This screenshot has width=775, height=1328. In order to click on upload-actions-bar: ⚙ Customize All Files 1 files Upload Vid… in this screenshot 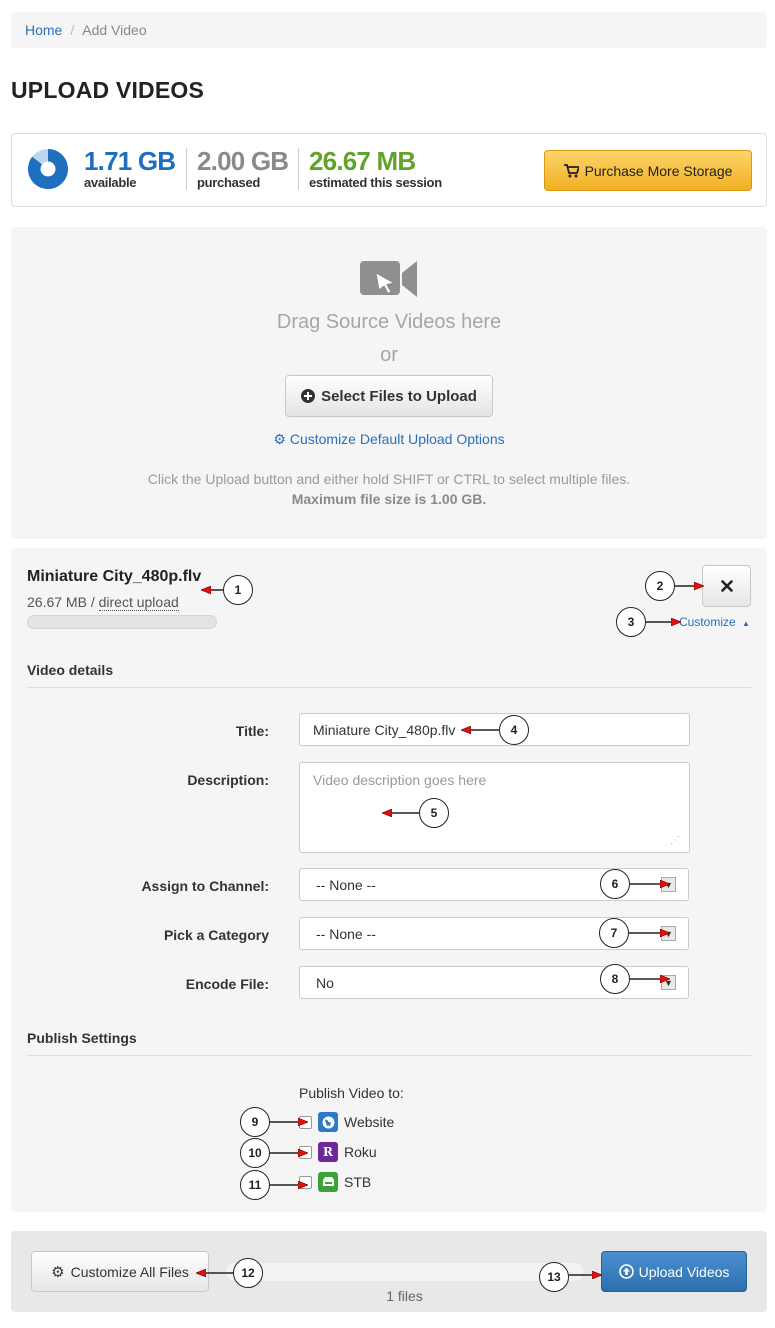, I will do `click(389, 1271)`.